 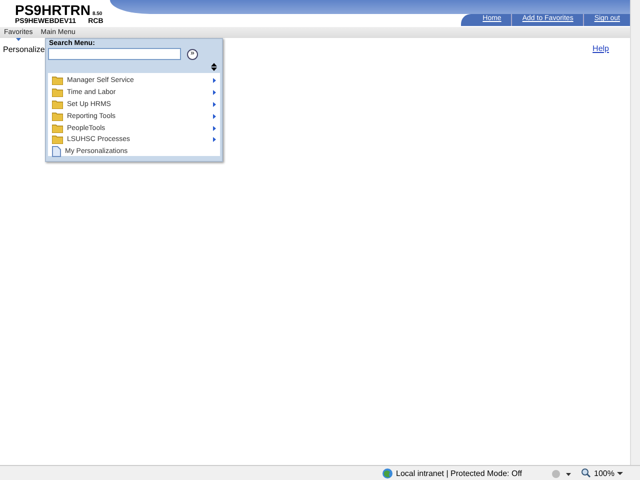 I want to click on search-field, so click(x=114, y=54).